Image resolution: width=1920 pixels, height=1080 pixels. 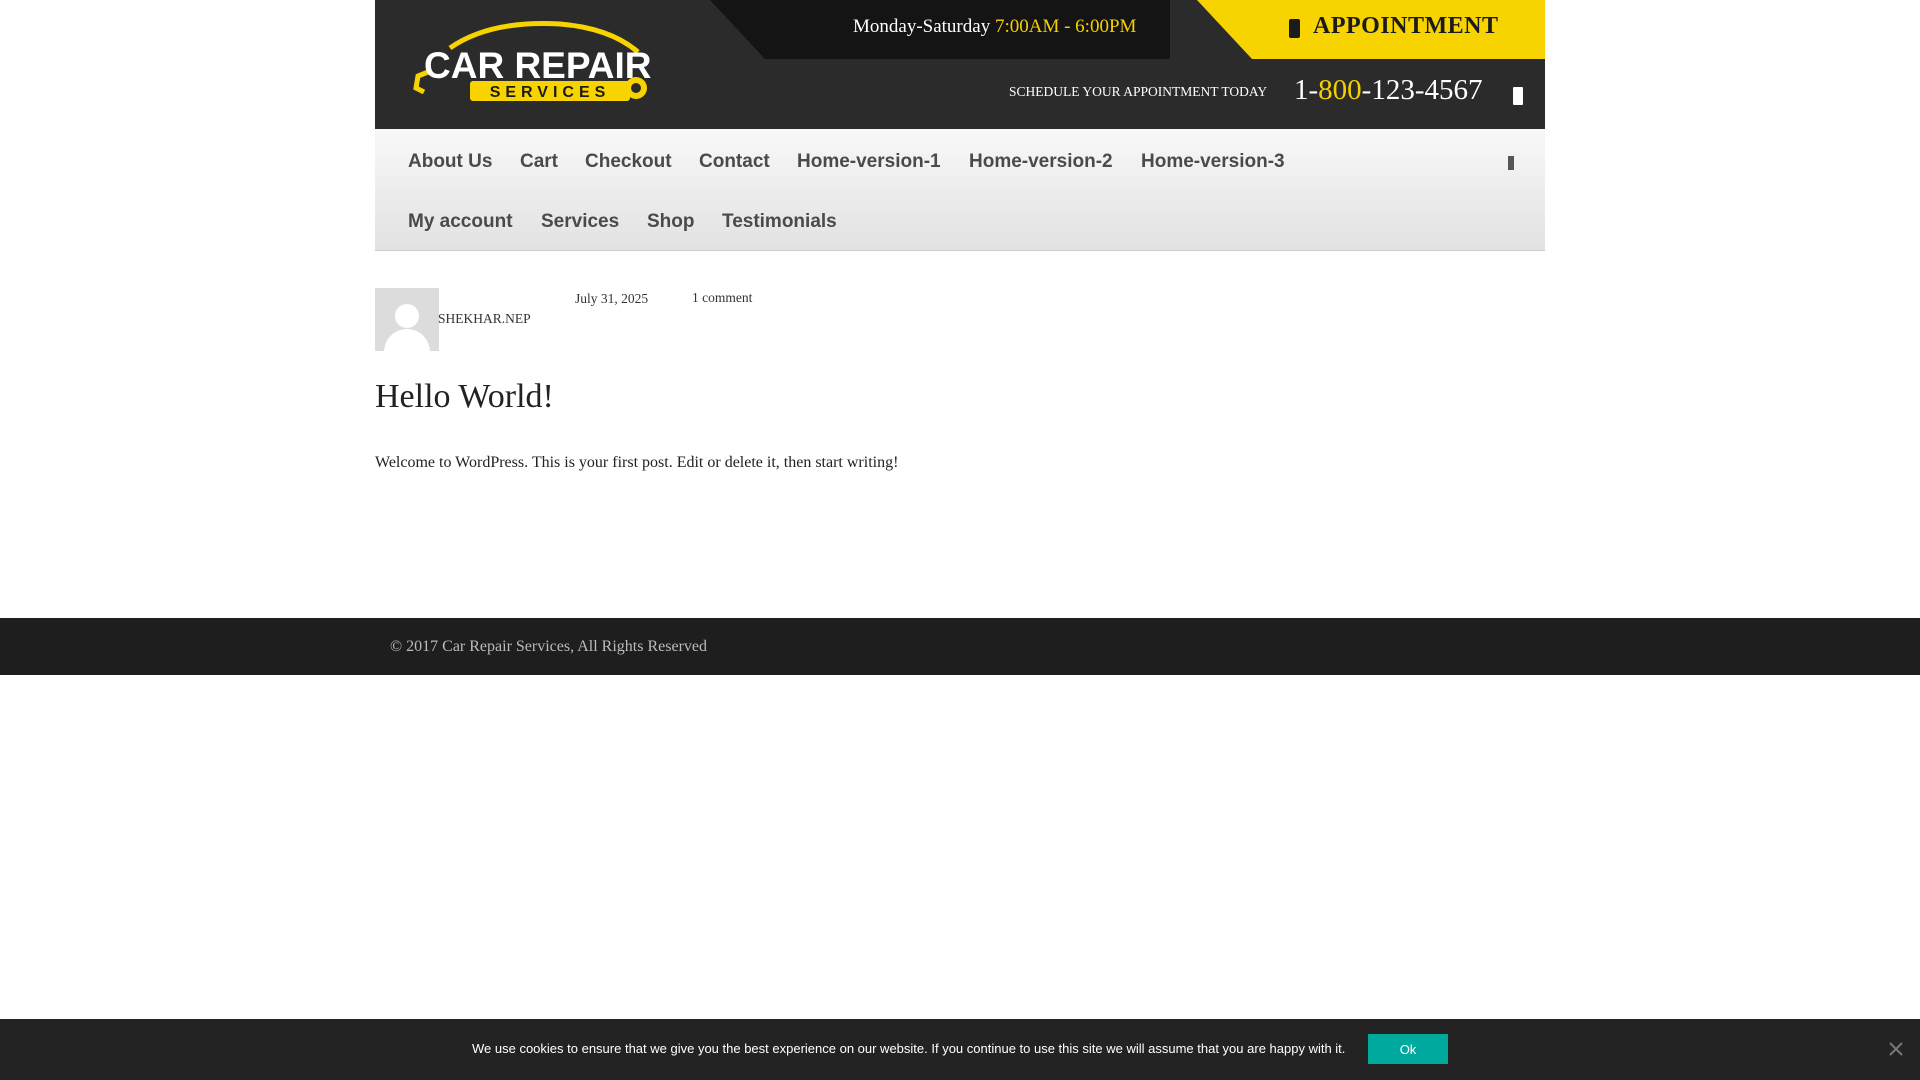 I want to click on cart-icon, so click(x=1518, y=96).